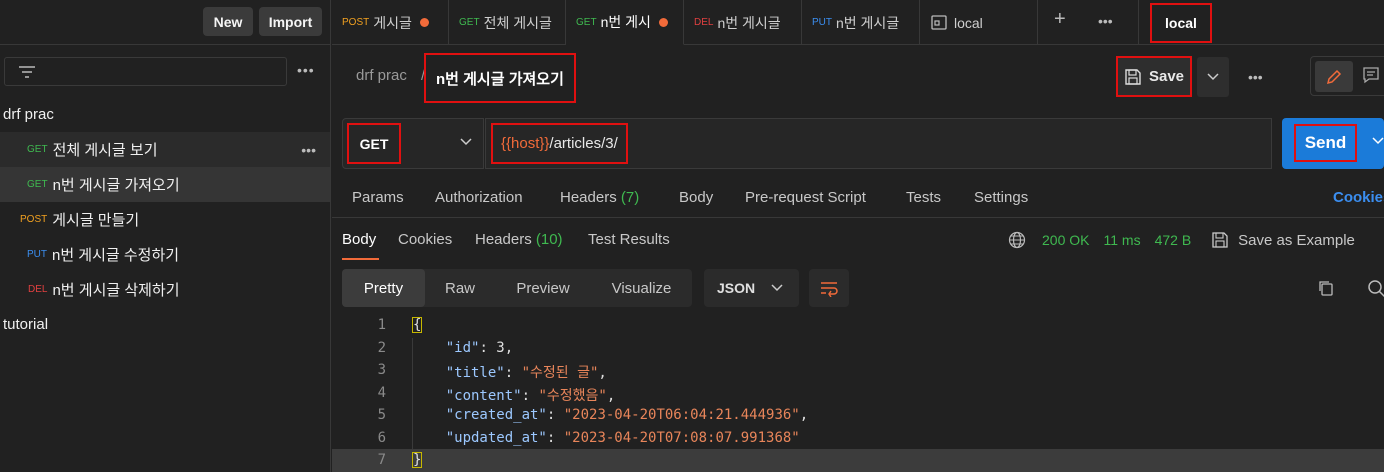 The width and height of the screenshot is (1384, 472). I want to click on tab-put: PUT n번 게시글, so click(861, 22).